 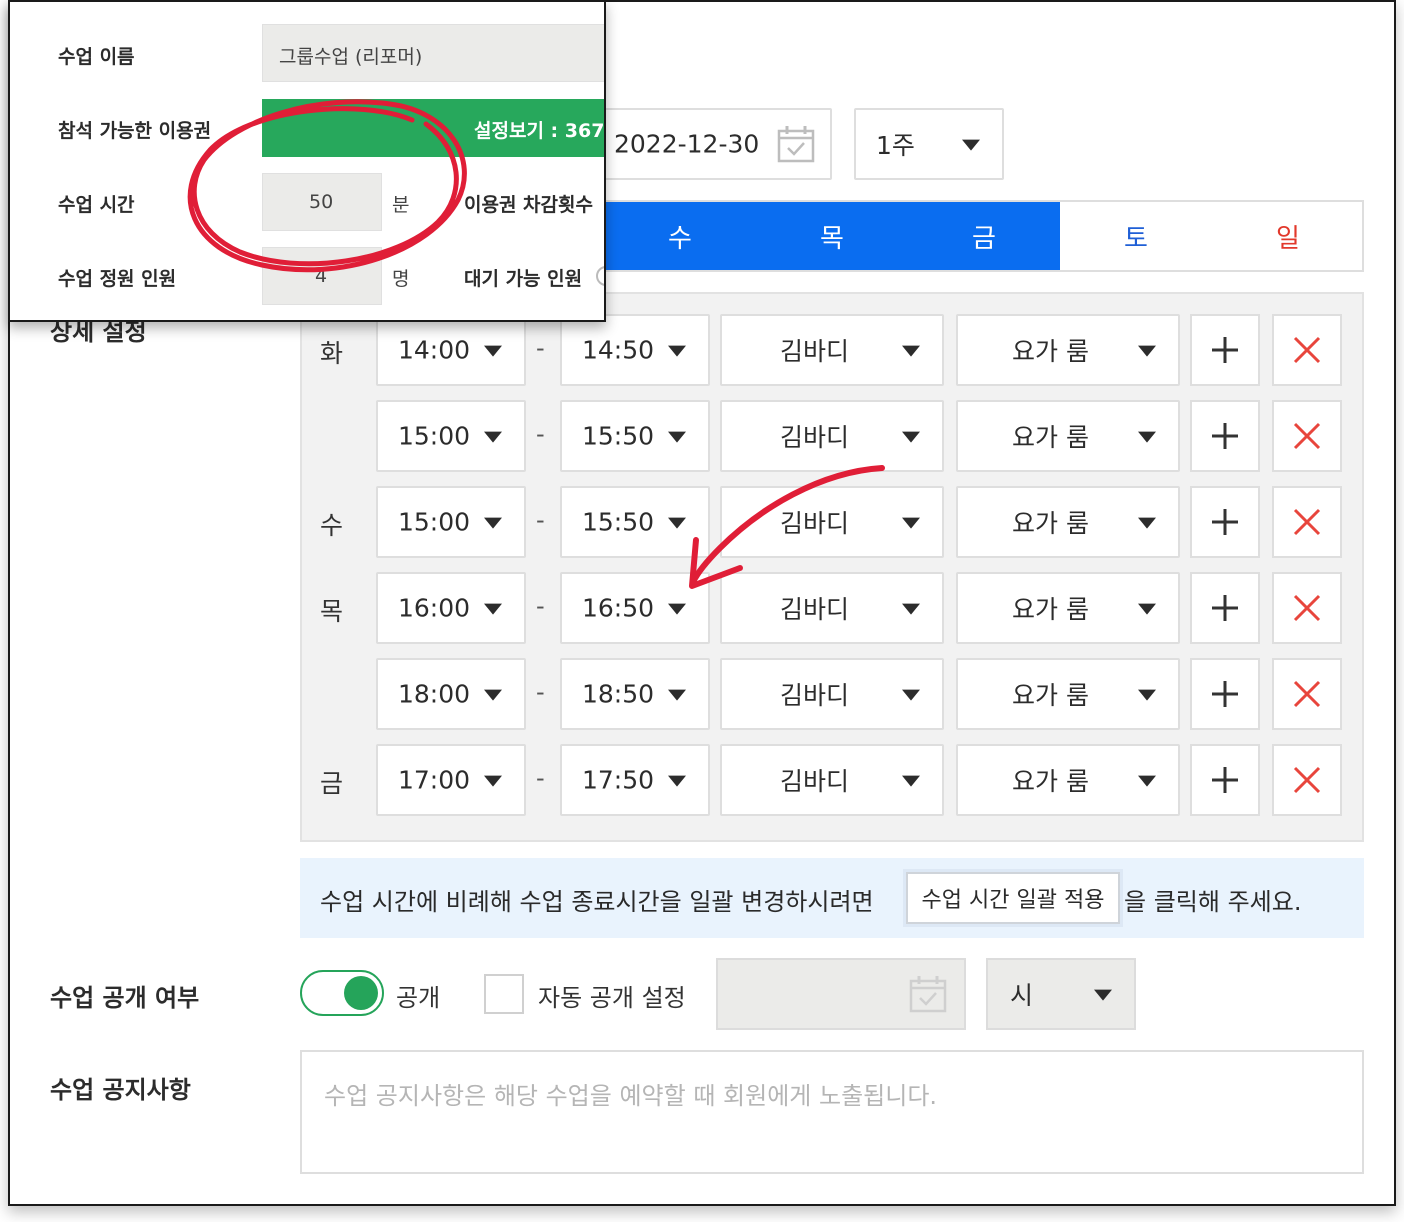 I want to click on open-toggle-label: 공개, so click(x=418, y=998).